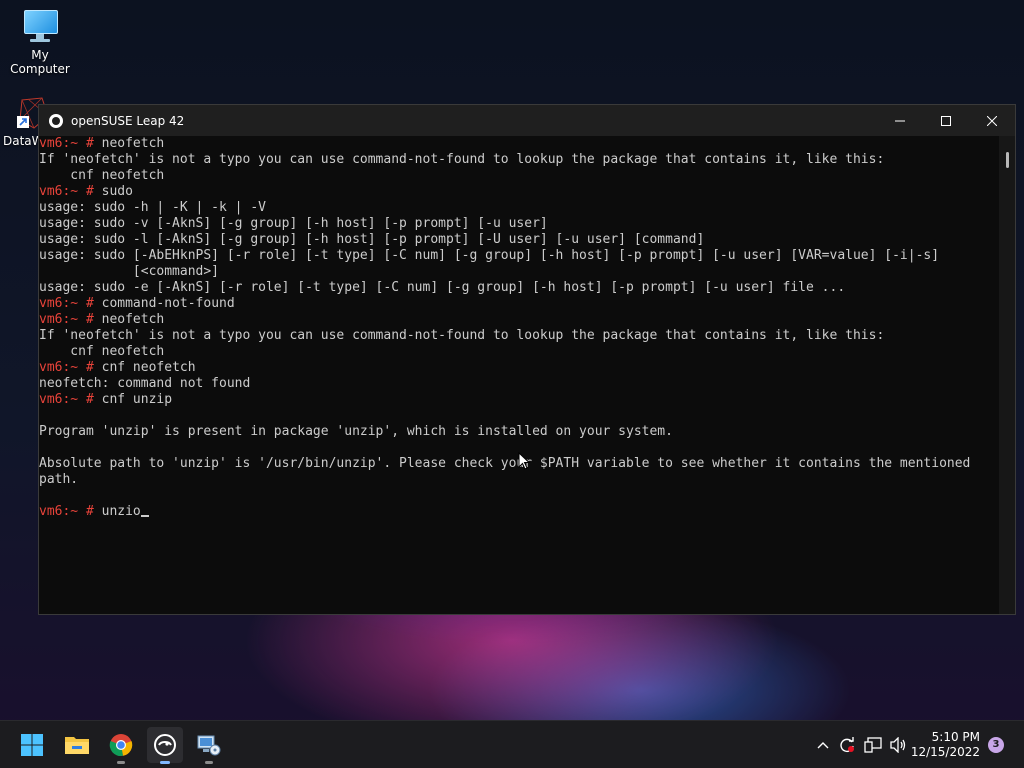 This screenshot has height=768, width=1024. I want to click on desktop-icon-dataw: DataW, so click(24, 122).